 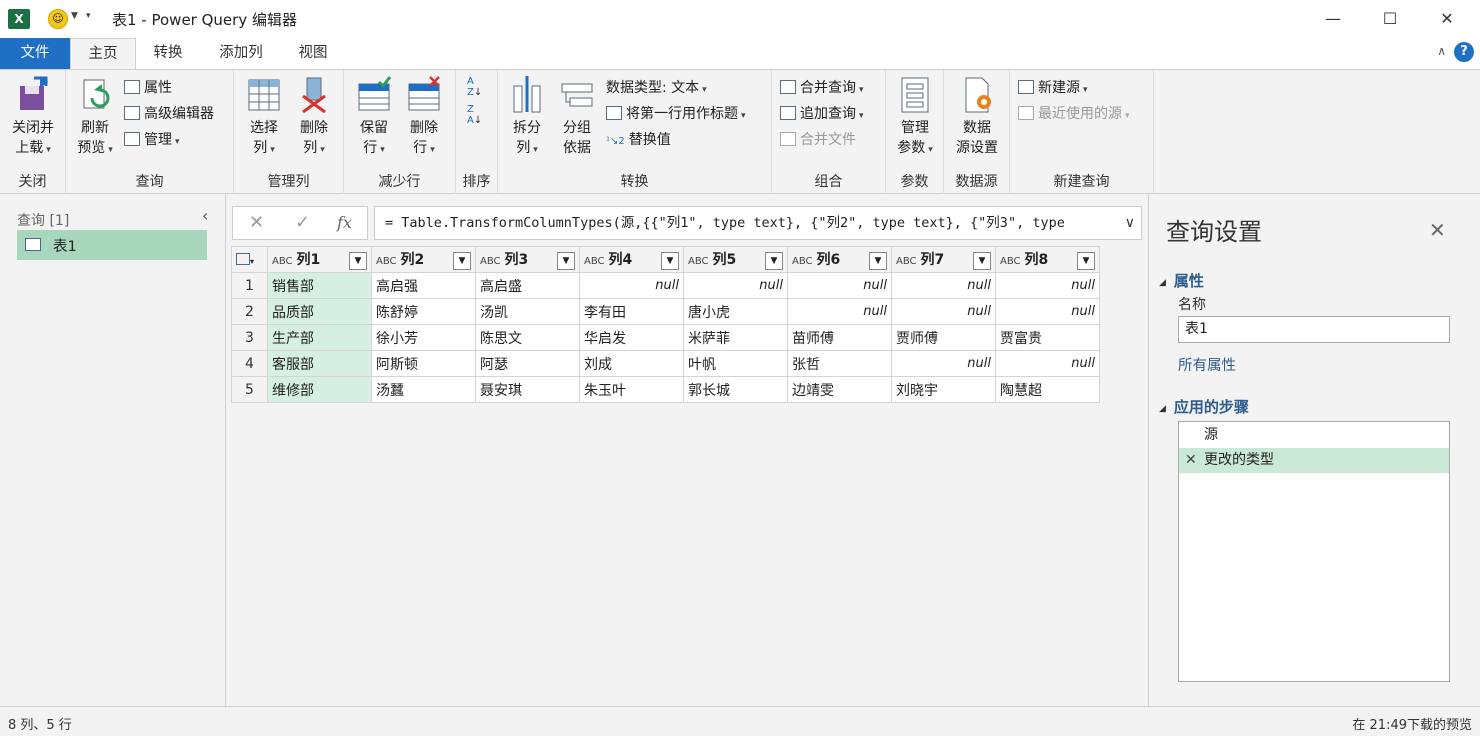 What do you see at coordinates (1314, 460) in the screenshot?
I see `step-changed-type: ✕ 更改的类型` at bounding box center [1314, 460].